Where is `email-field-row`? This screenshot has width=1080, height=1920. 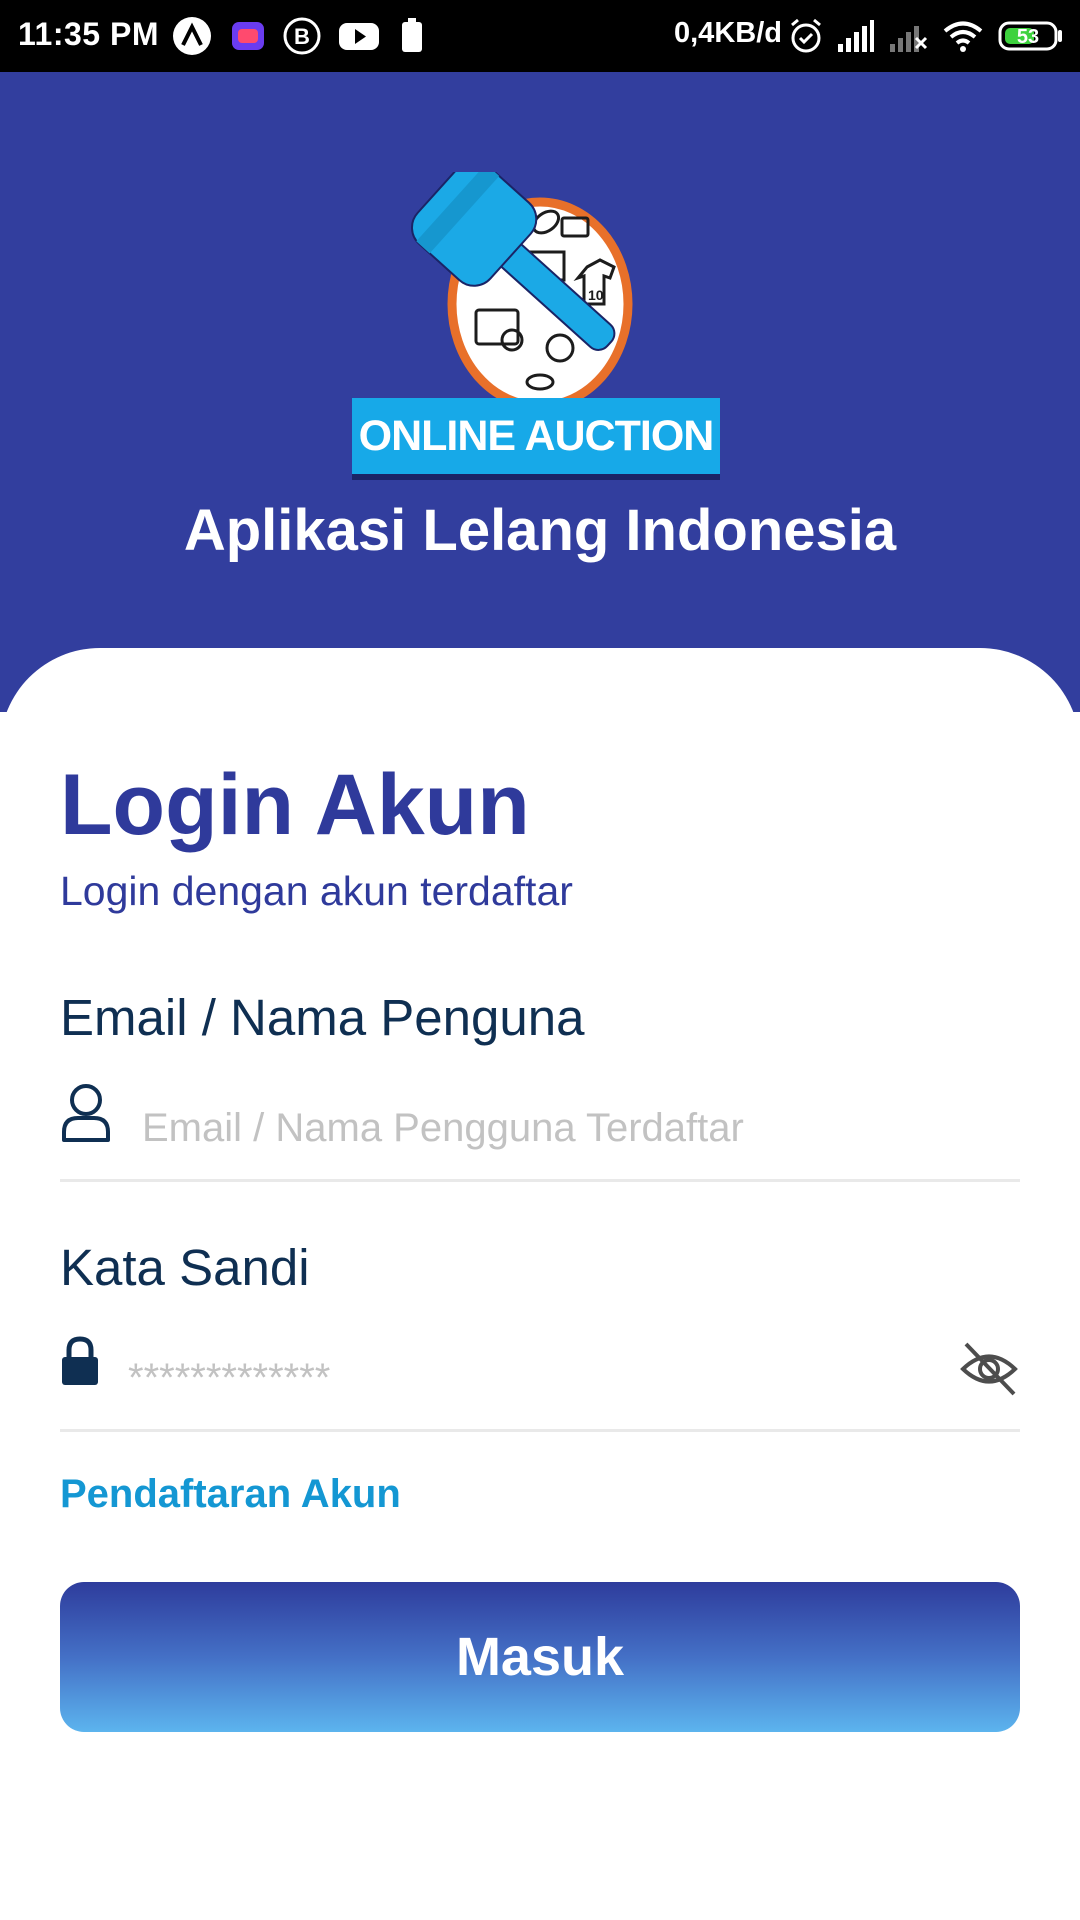 email-field-row is located at coordinates (540, 1127).